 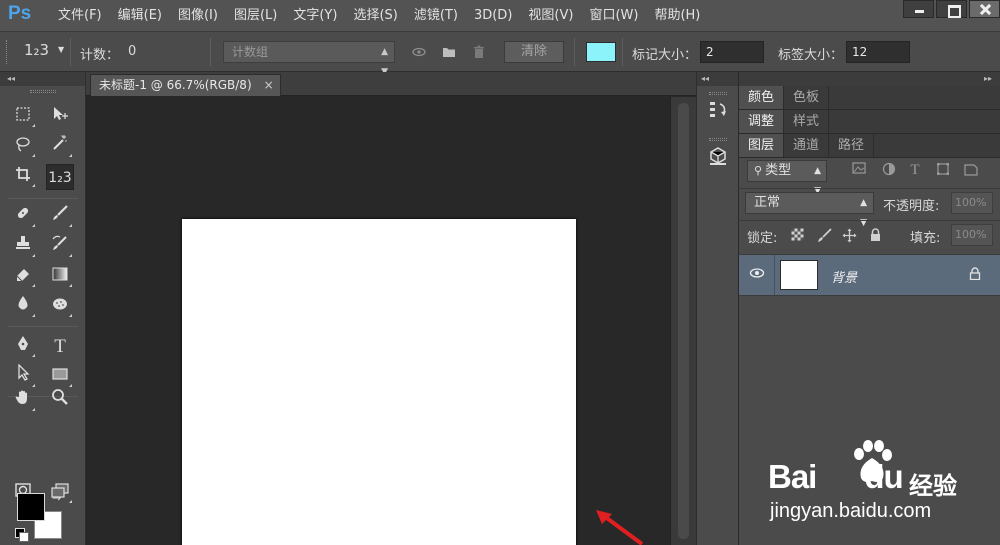 I want to click on opacity-input: 100%, so click(x=972, y=203).